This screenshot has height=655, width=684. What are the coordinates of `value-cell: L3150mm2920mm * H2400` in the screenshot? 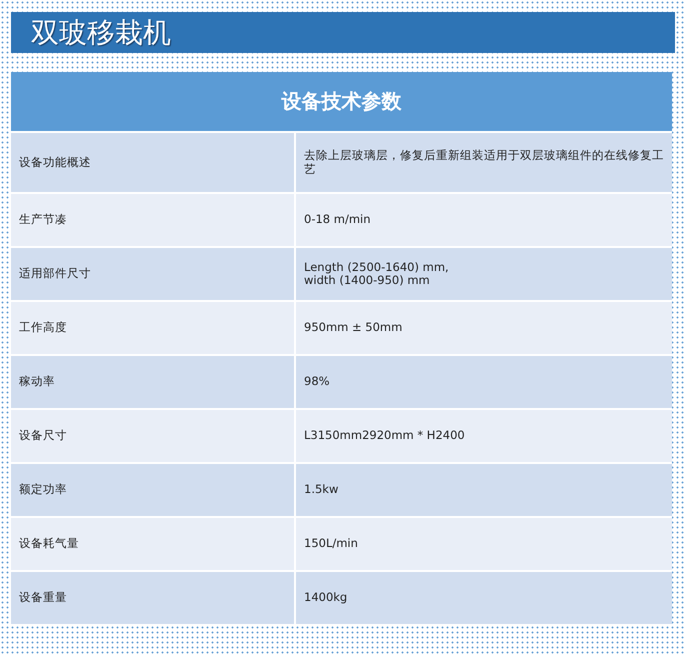 It's located at (484, 436).